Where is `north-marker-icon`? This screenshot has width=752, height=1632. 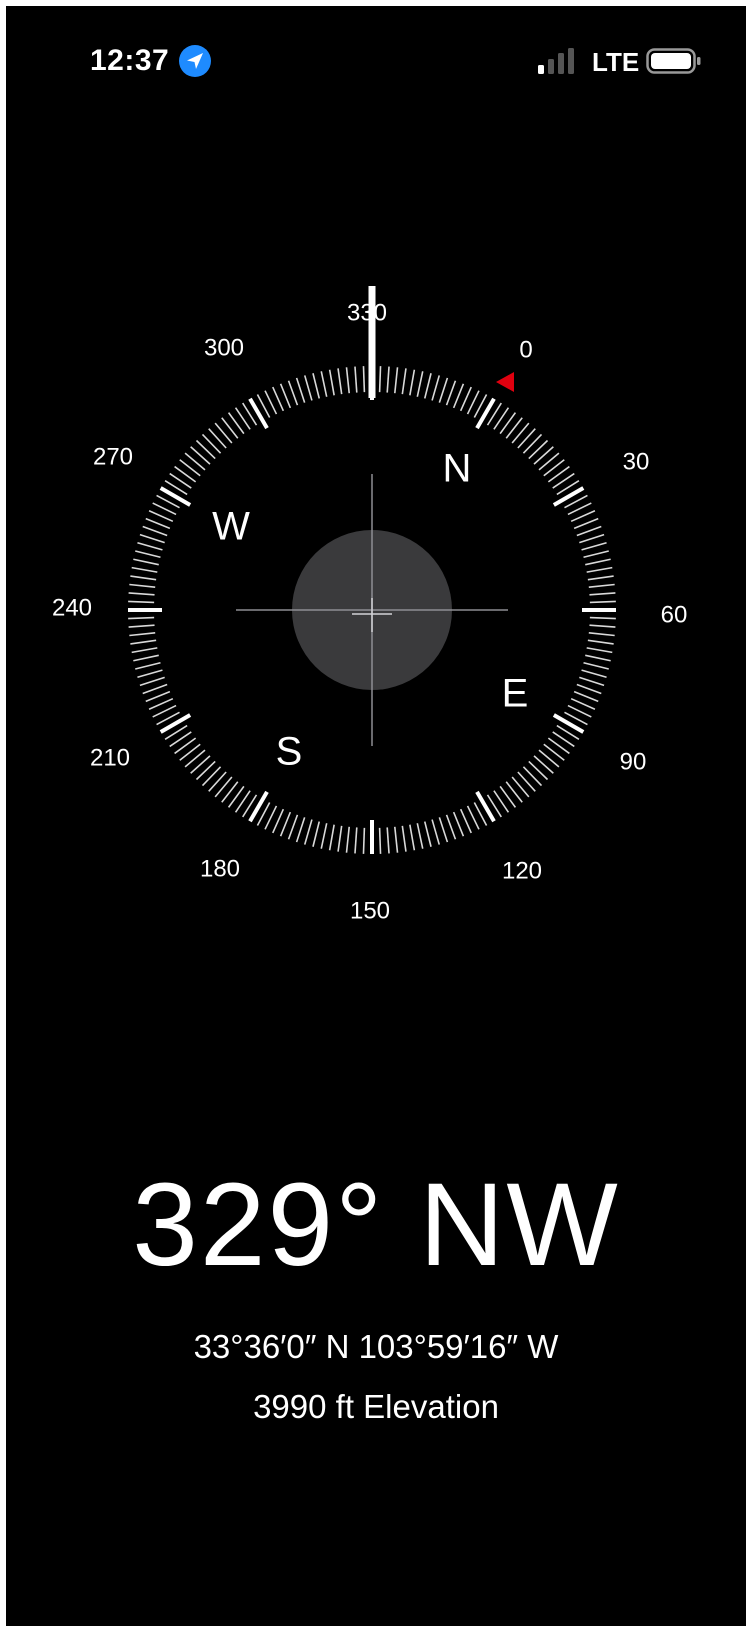
north-marker-icon is located at coordinates (505, 382).